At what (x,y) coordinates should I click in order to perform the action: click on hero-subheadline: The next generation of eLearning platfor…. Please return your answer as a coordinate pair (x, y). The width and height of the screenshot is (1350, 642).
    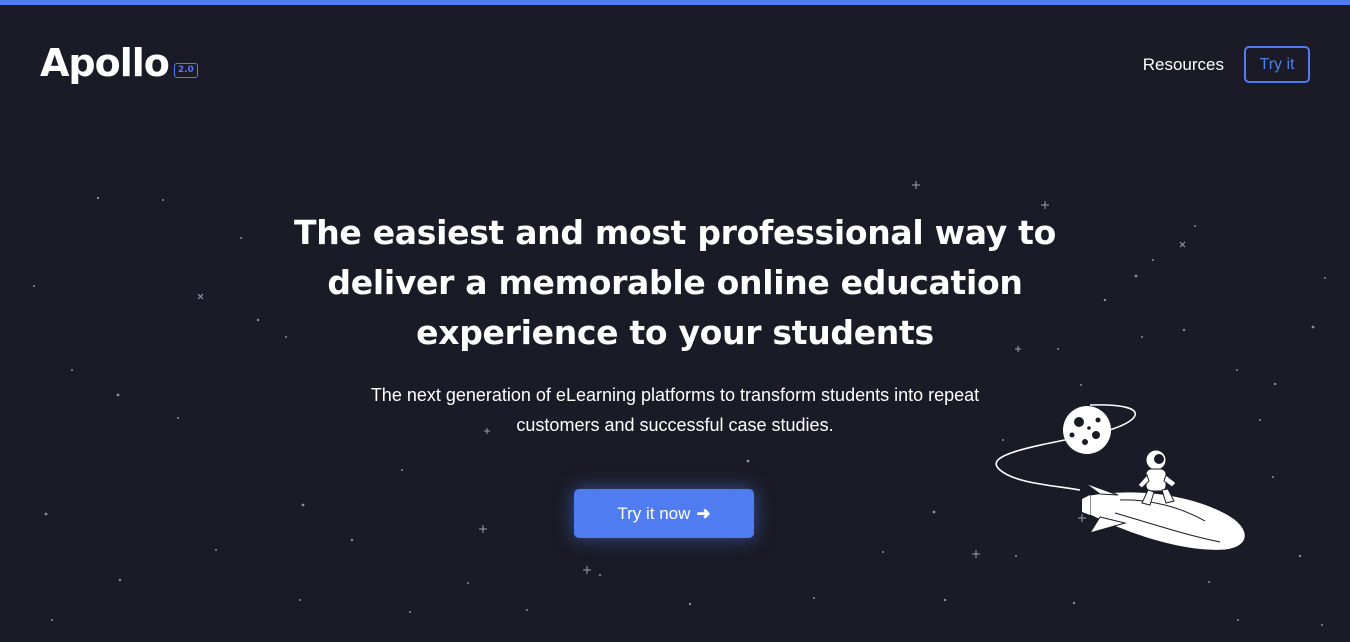
    Looking at the image, I should click on (675, 410).